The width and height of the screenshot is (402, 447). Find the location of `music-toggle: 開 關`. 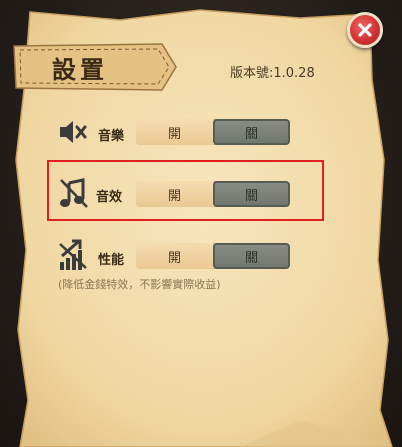

music-toggle: 開 關 is located at coordinates (213, 132).